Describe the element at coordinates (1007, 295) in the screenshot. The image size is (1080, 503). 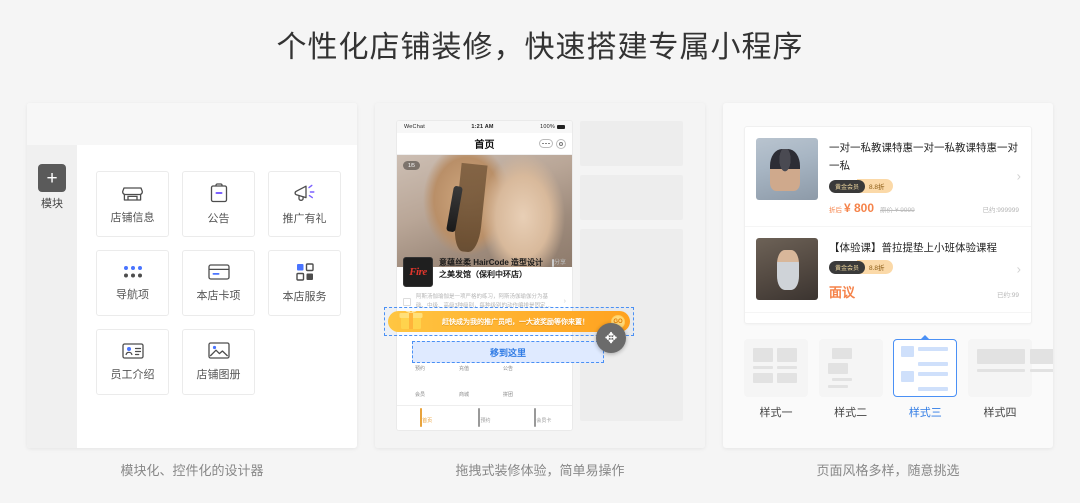
I see `course-booked-count: 已约:99` at that location.